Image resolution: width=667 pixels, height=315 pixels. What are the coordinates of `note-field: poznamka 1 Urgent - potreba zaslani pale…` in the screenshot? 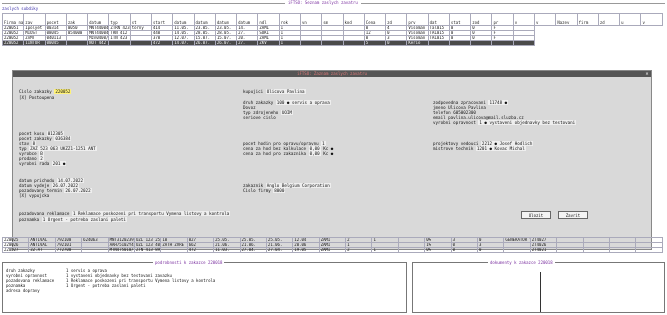 It's located at (73, 219).